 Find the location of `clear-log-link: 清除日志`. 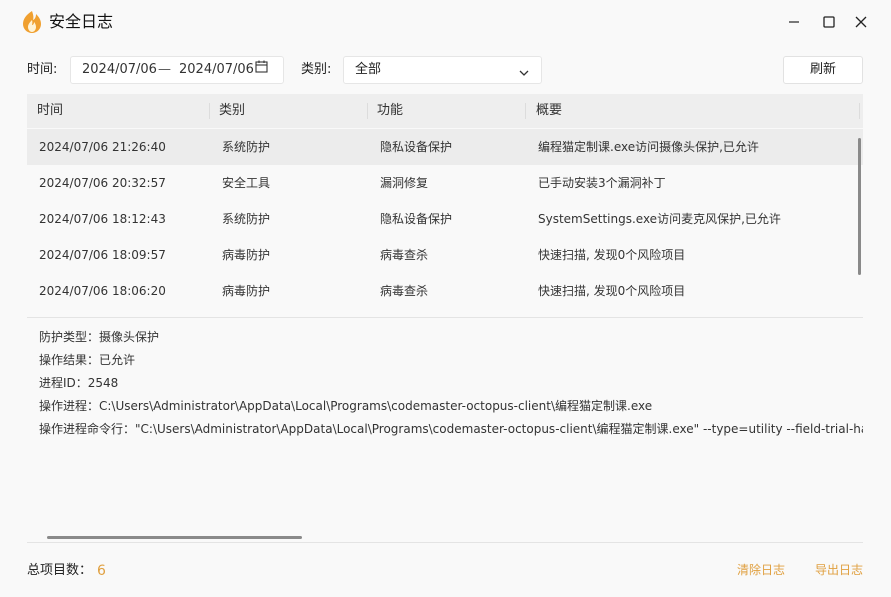

clear-log-link: 清除日志 is located at coordinates (761, 570).